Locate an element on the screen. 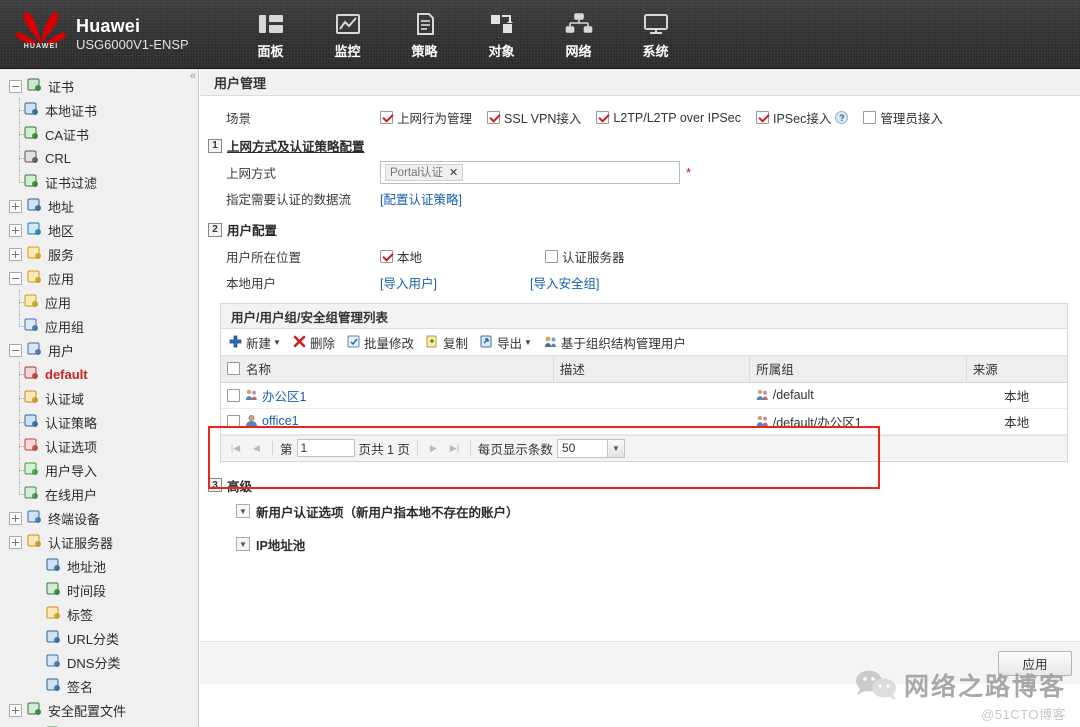 The height and width of the screenshot is (727, 1080). select-all-checkbox is located at coordinates (233, 369).